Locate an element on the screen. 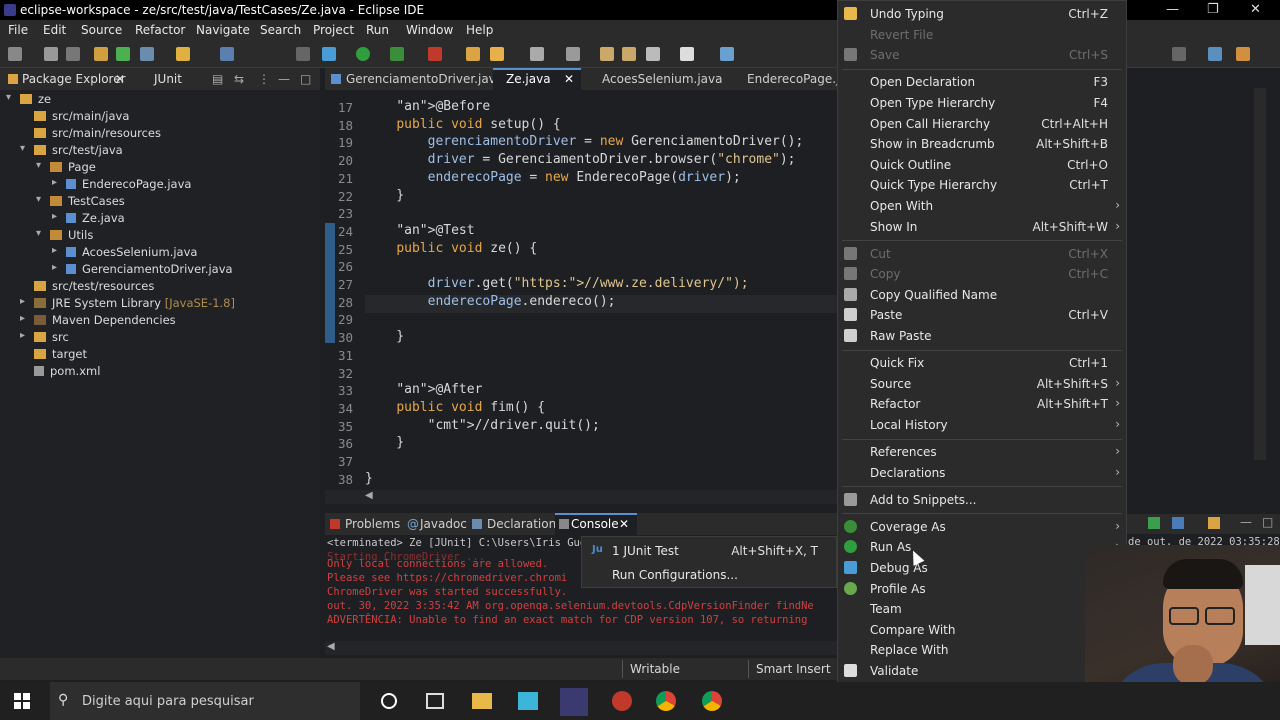 This screenshot has width=1280, height=720. menu-item-source: Source Alt+Shift+S › is located at coordinates (995, 384).